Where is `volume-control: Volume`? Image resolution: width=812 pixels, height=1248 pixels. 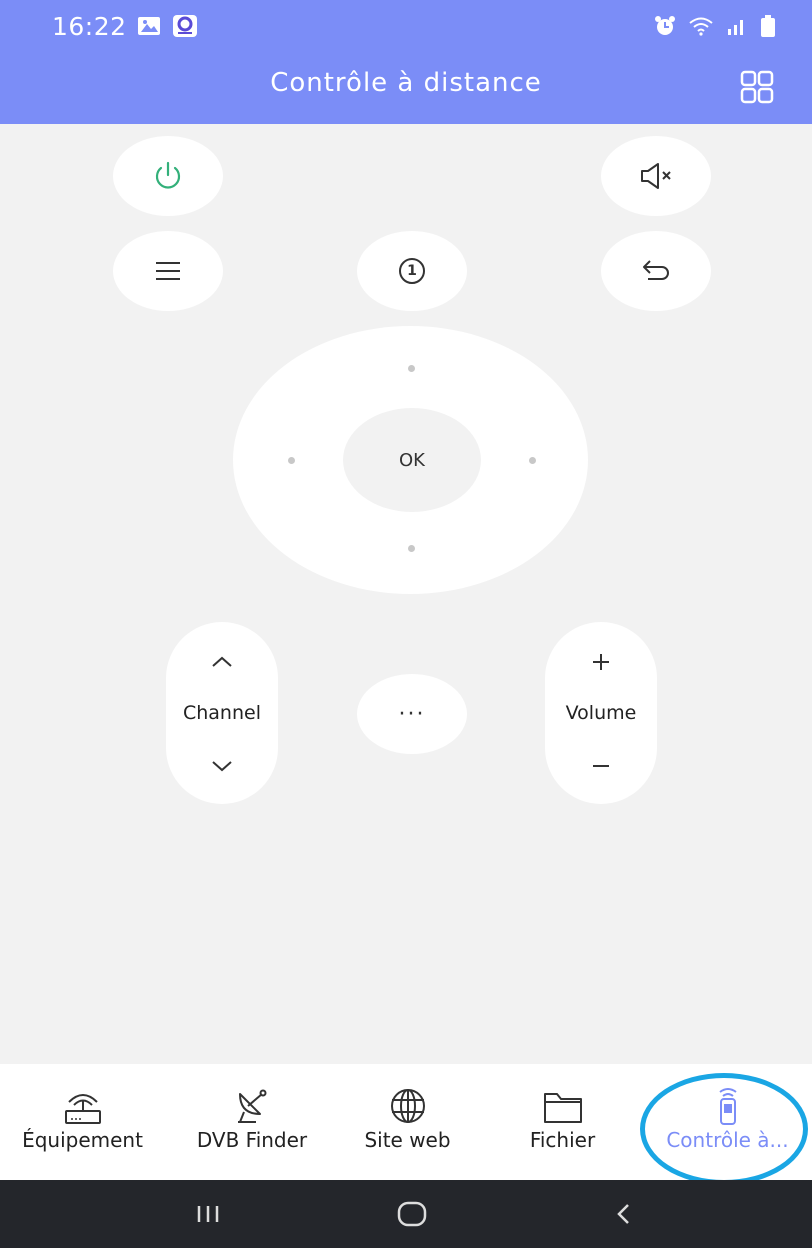
volume-control: Volume is located at coordinates (601, 713).